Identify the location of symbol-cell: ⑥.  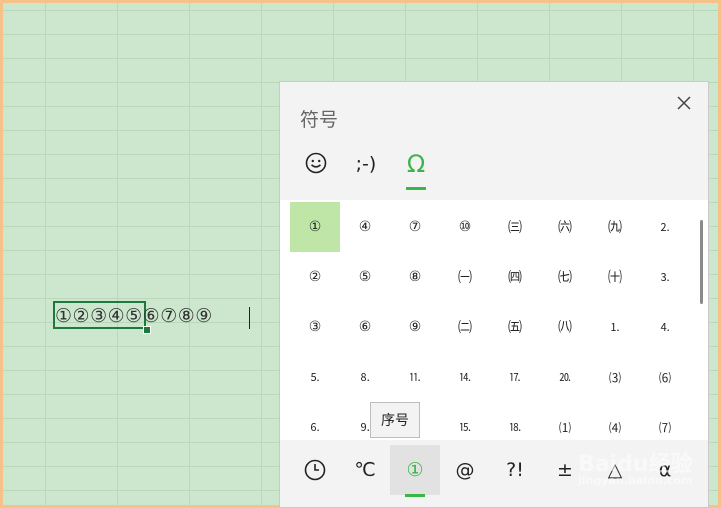
(365, 327).